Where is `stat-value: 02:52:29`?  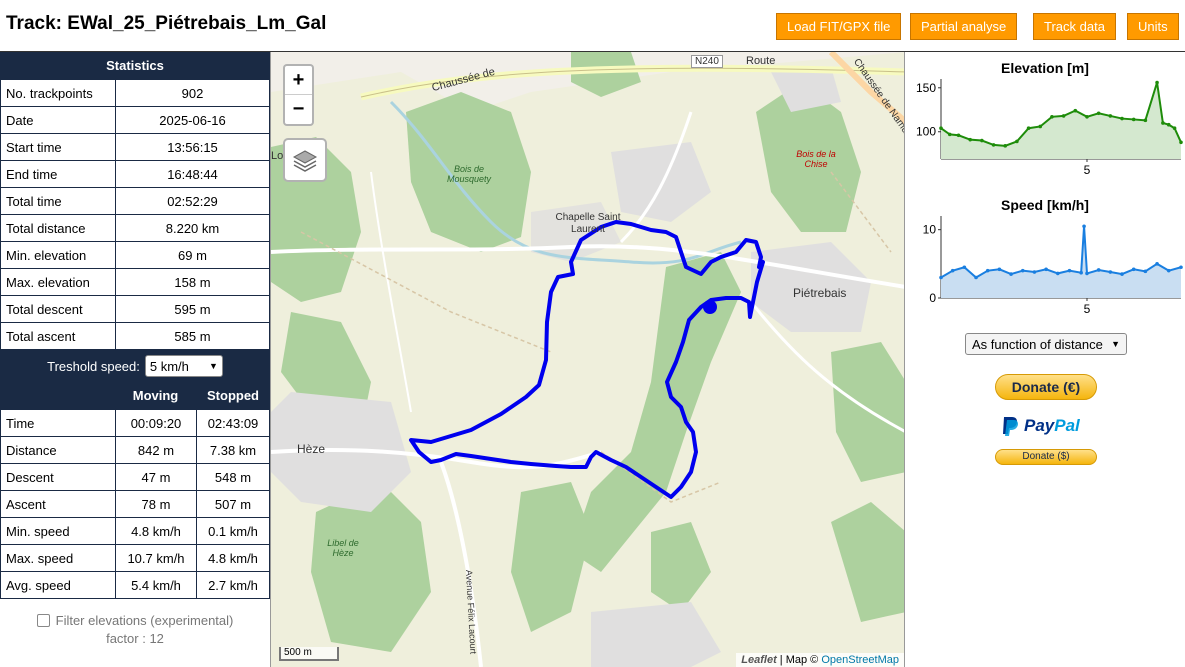 stat-value: 02:52:29 is located at coordinates (192, 201).